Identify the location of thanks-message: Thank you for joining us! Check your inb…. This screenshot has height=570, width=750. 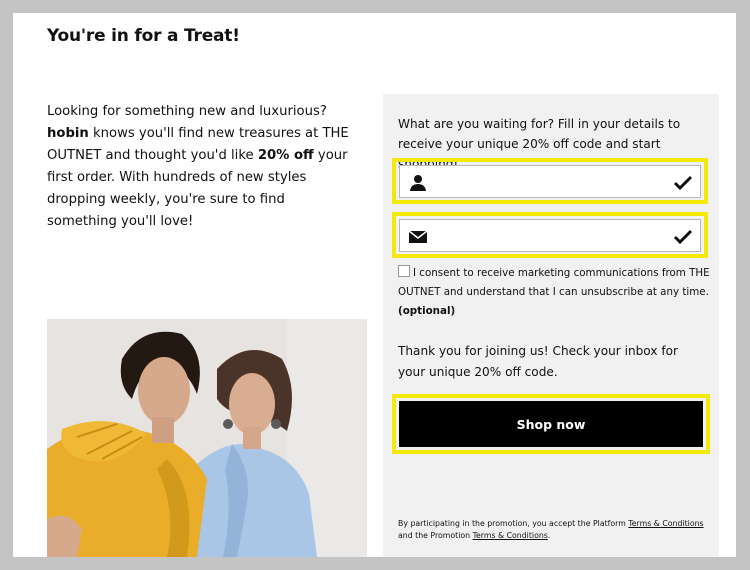
(538, 361).